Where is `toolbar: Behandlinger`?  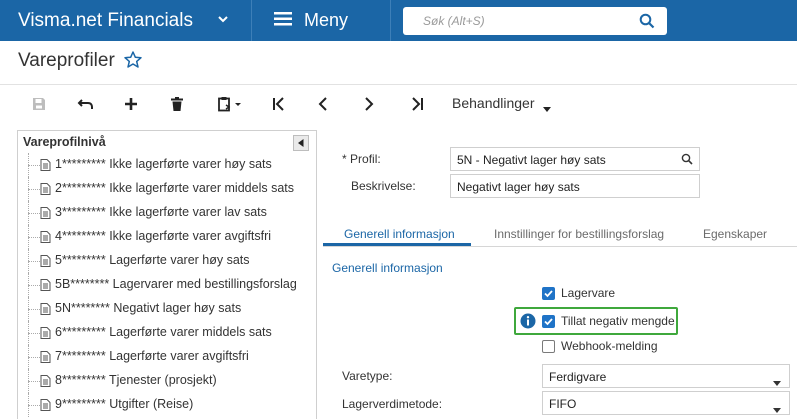 toolbar: Behandlinger is located at coordinates (398, 104).